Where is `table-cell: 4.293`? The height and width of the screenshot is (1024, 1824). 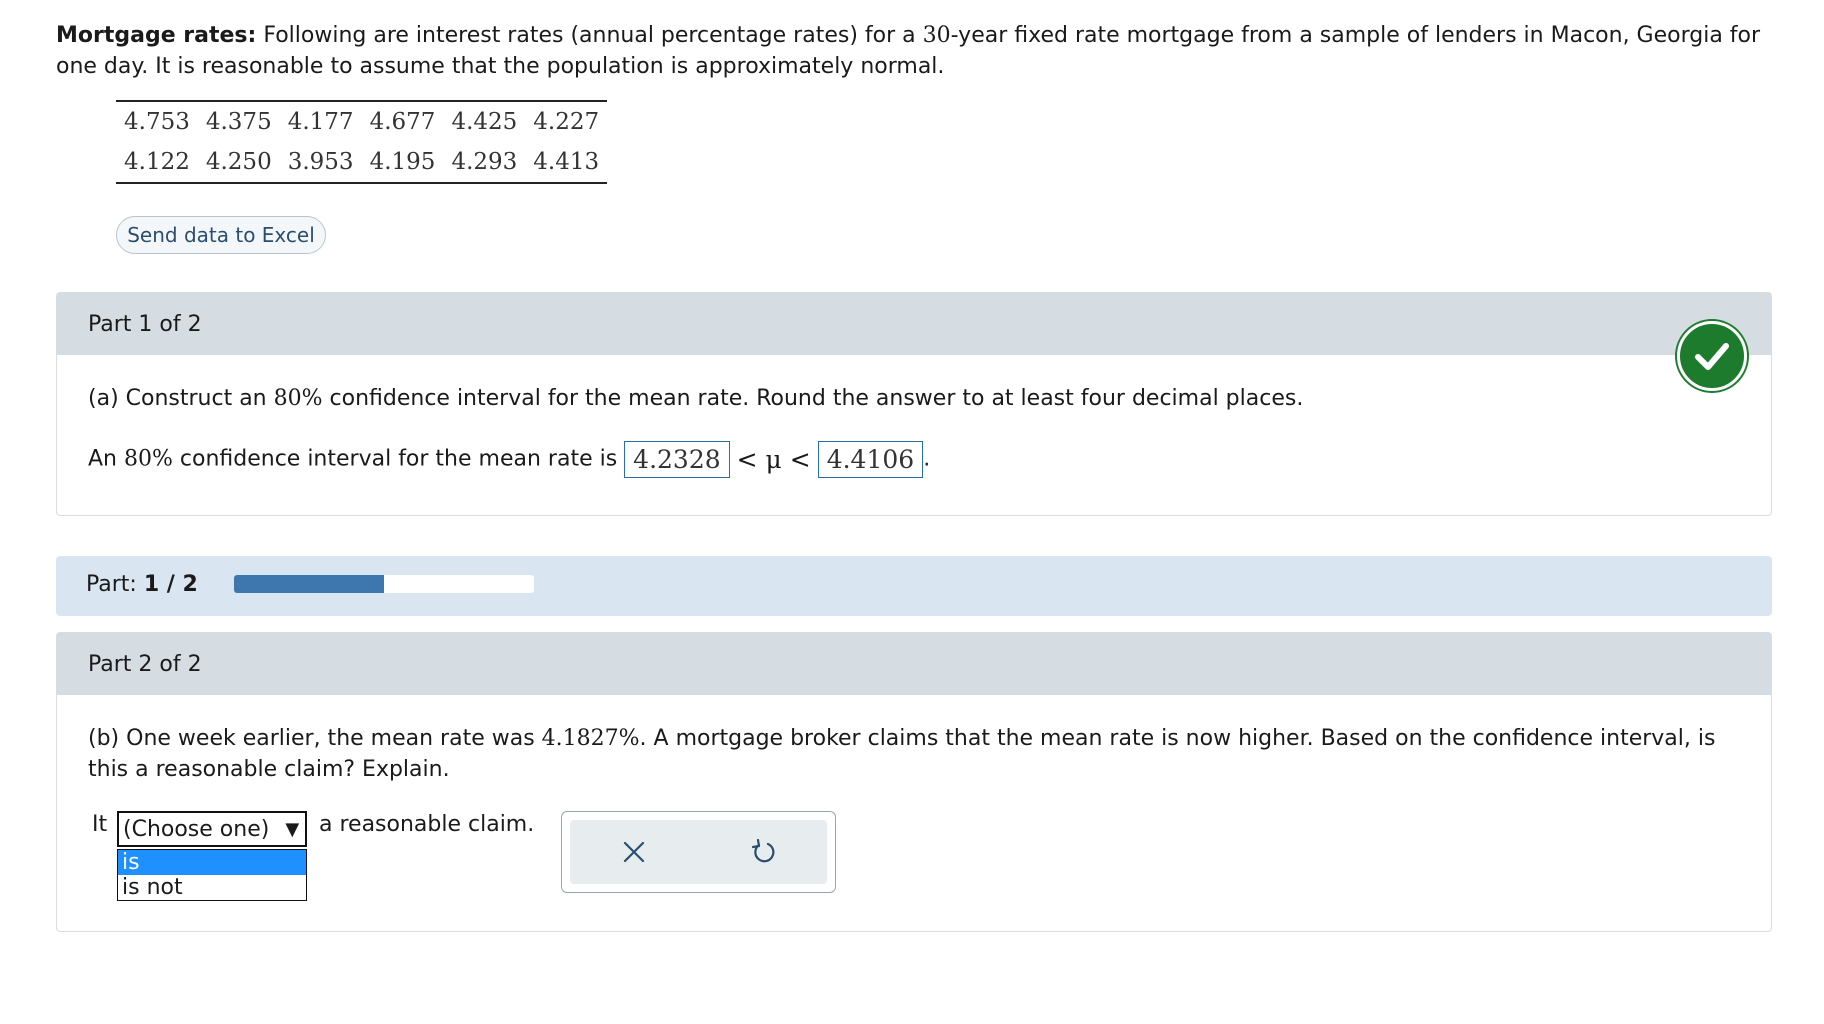 table-cell: 4.293 is located at coordinates (484, 162).